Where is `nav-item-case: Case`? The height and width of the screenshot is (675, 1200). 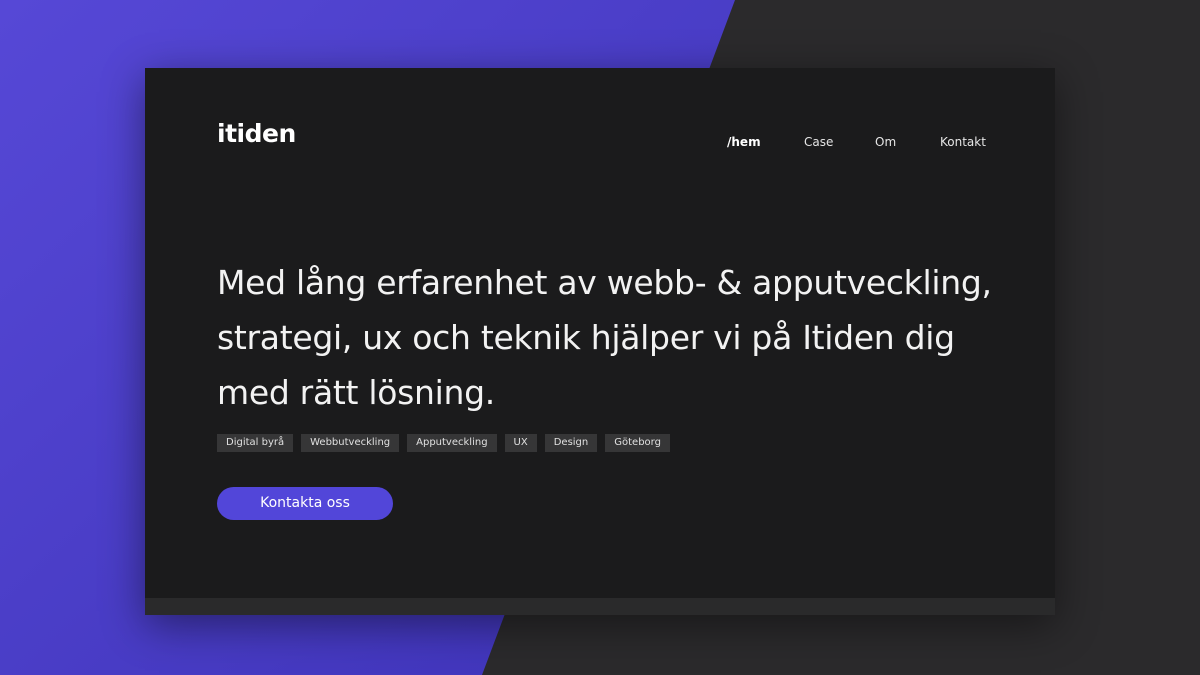
nav-item-case: Case is located at coordinates (818, 142).